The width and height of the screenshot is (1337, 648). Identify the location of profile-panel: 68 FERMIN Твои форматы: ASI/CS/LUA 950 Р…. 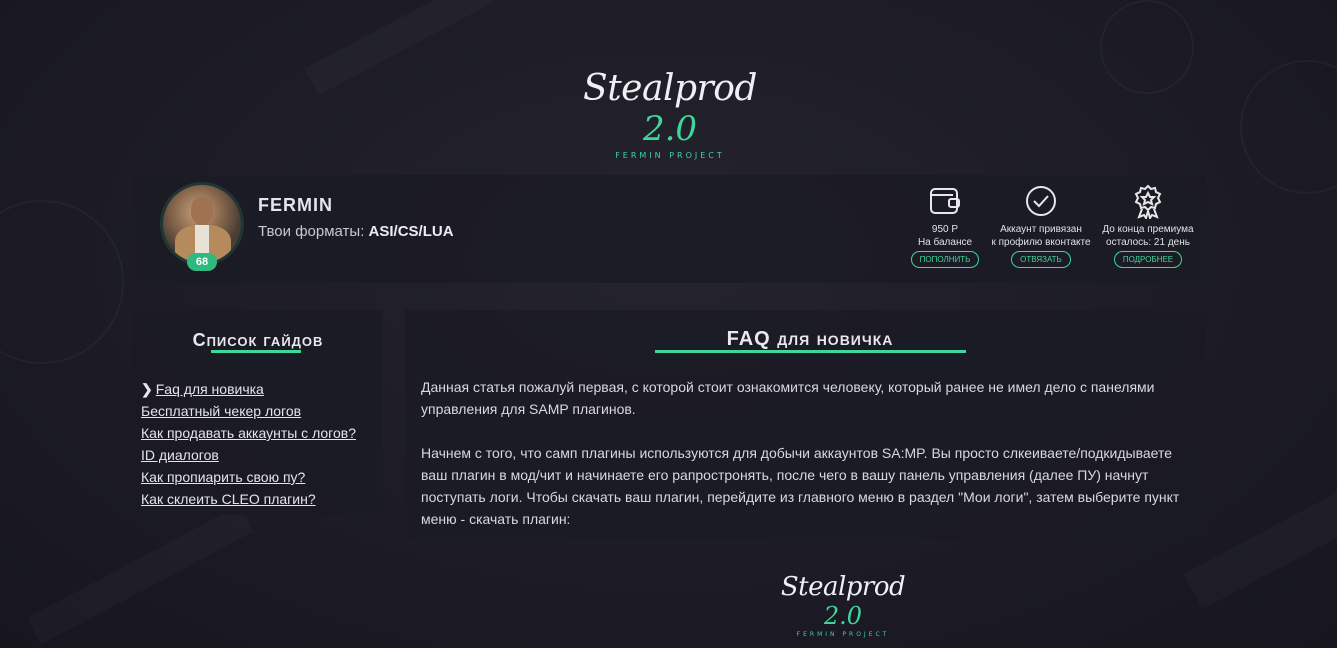
(669, 229).